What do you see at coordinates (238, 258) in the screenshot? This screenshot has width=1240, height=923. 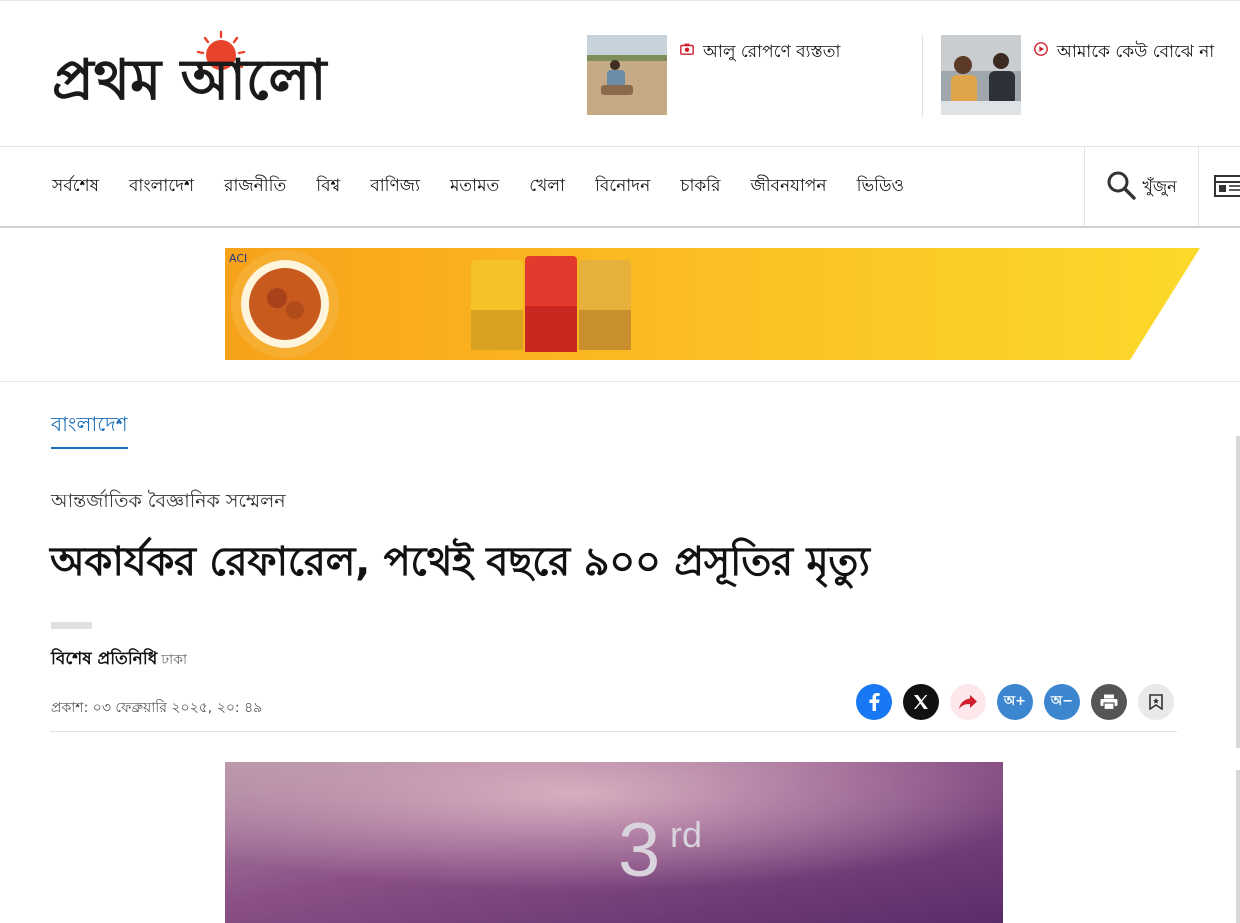 I see `svg-text: ACI` at bounding box center [238, 258].